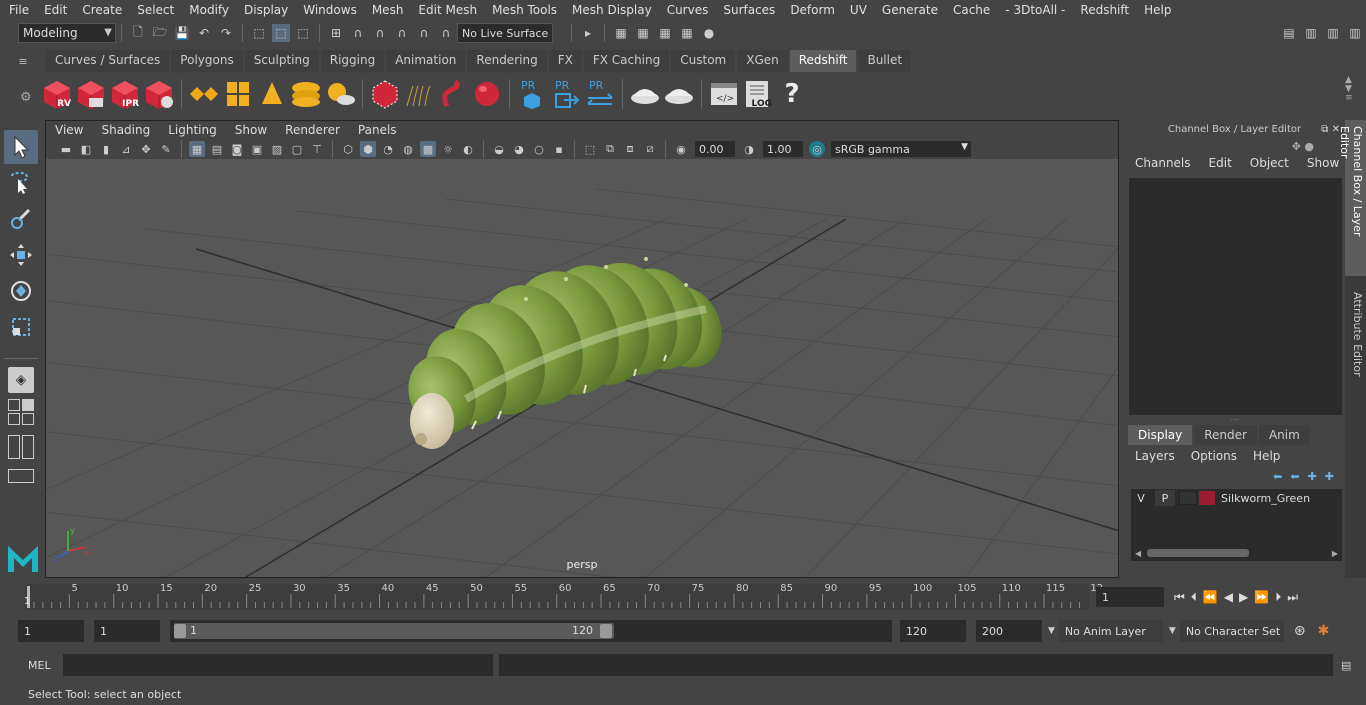 The width and height of the screenshot is (1366, 705). I want to click on shelf-tab: Curves / Surfaces, so click(108, 61).